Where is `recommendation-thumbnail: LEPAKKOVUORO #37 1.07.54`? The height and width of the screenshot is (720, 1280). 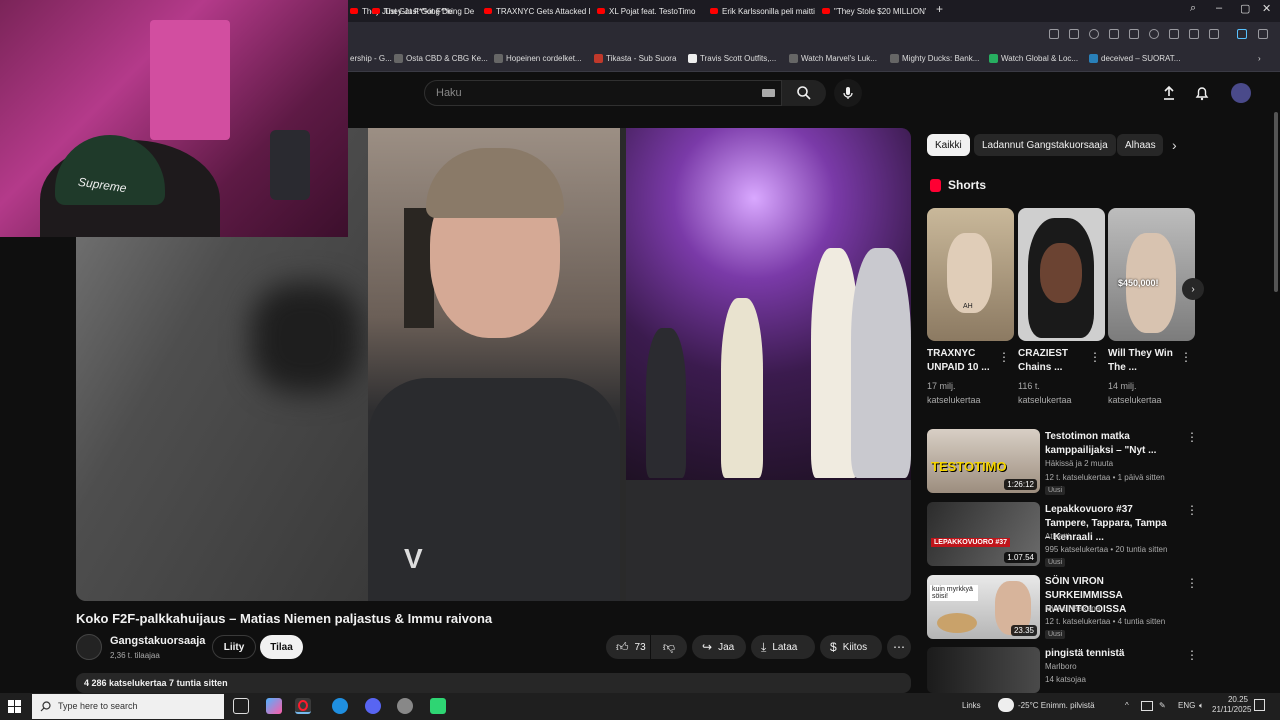 recommendation-thumbnail: LEPAKKOVUORO #37 1.07.54 is located at coordinates (983, 534).